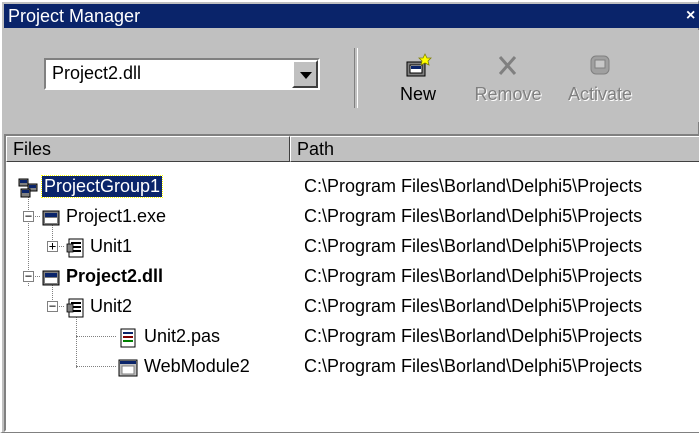  Describe the element at coordinates (111, 246) in the screenshot. I see `tree-item-label: Unit1` at that location.